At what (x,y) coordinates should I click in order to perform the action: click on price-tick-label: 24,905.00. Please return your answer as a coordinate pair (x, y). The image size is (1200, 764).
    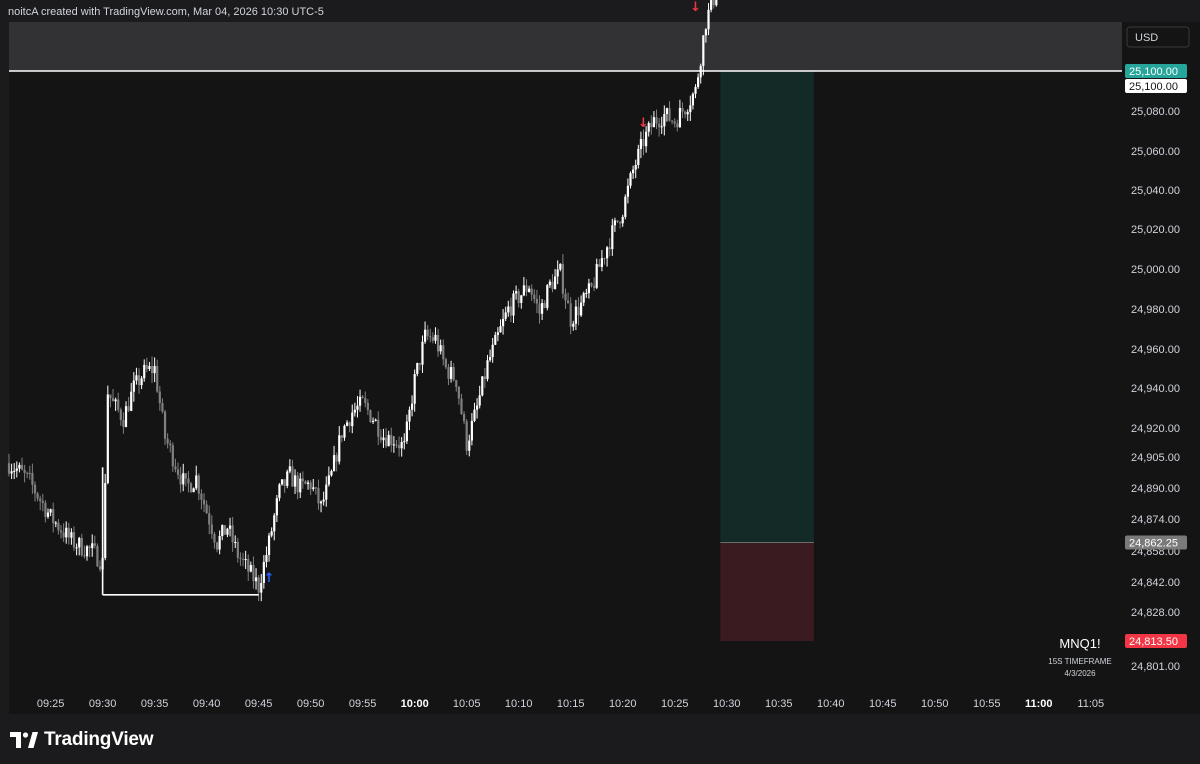
    Looking at the image, I should click on (1155, 458).